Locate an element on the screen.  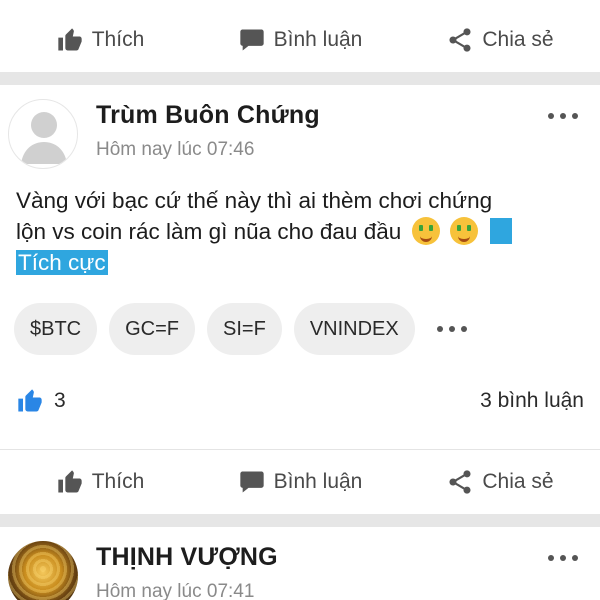
action-bar-top: Thích Bình luận Chia sẻ is located at coordinates (300, 40).